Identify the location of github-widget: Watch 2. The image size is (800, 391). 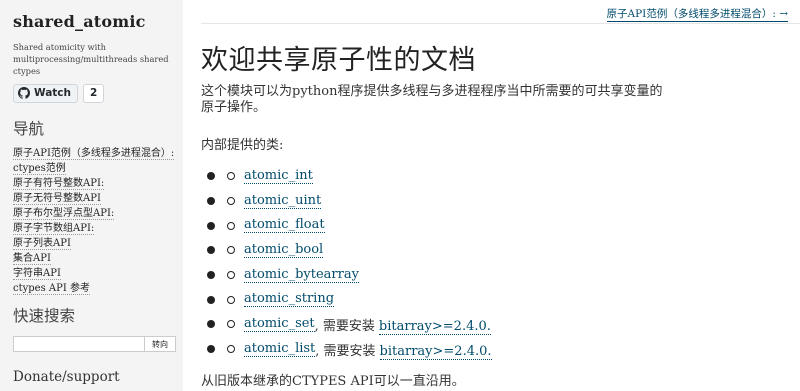
(98, 93).